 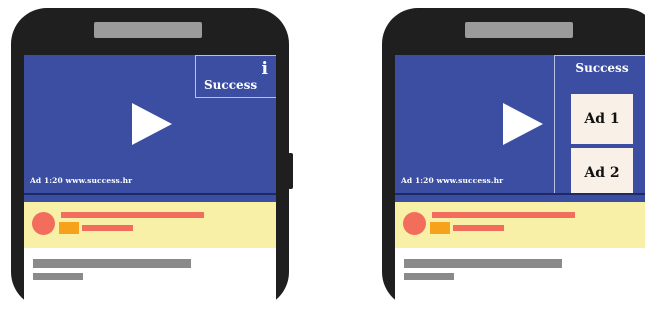 I want to click on ad-card-1: Ad 1, so click(x=602, y=119).